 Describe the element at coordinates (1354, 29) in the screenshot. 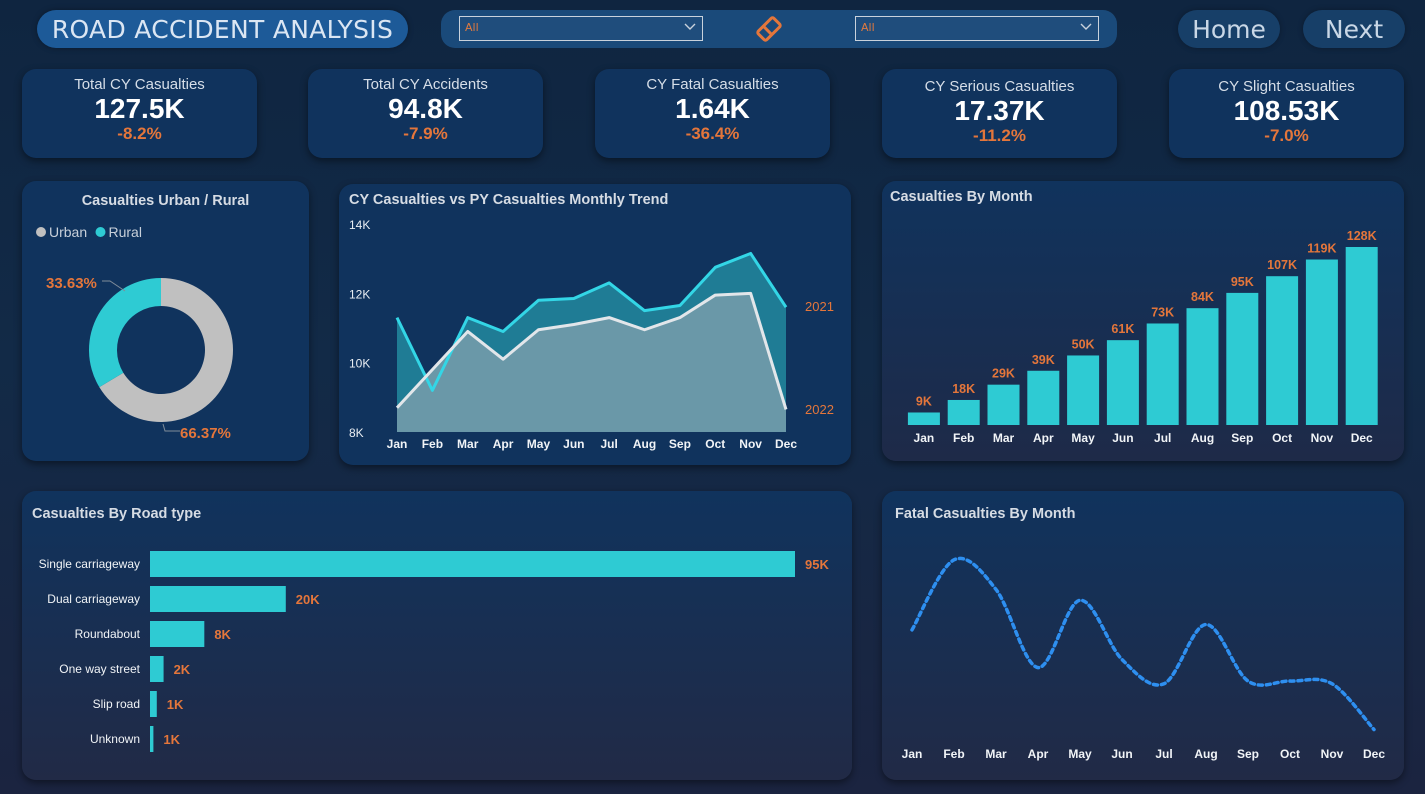

I see `next-button: Next` at that location.